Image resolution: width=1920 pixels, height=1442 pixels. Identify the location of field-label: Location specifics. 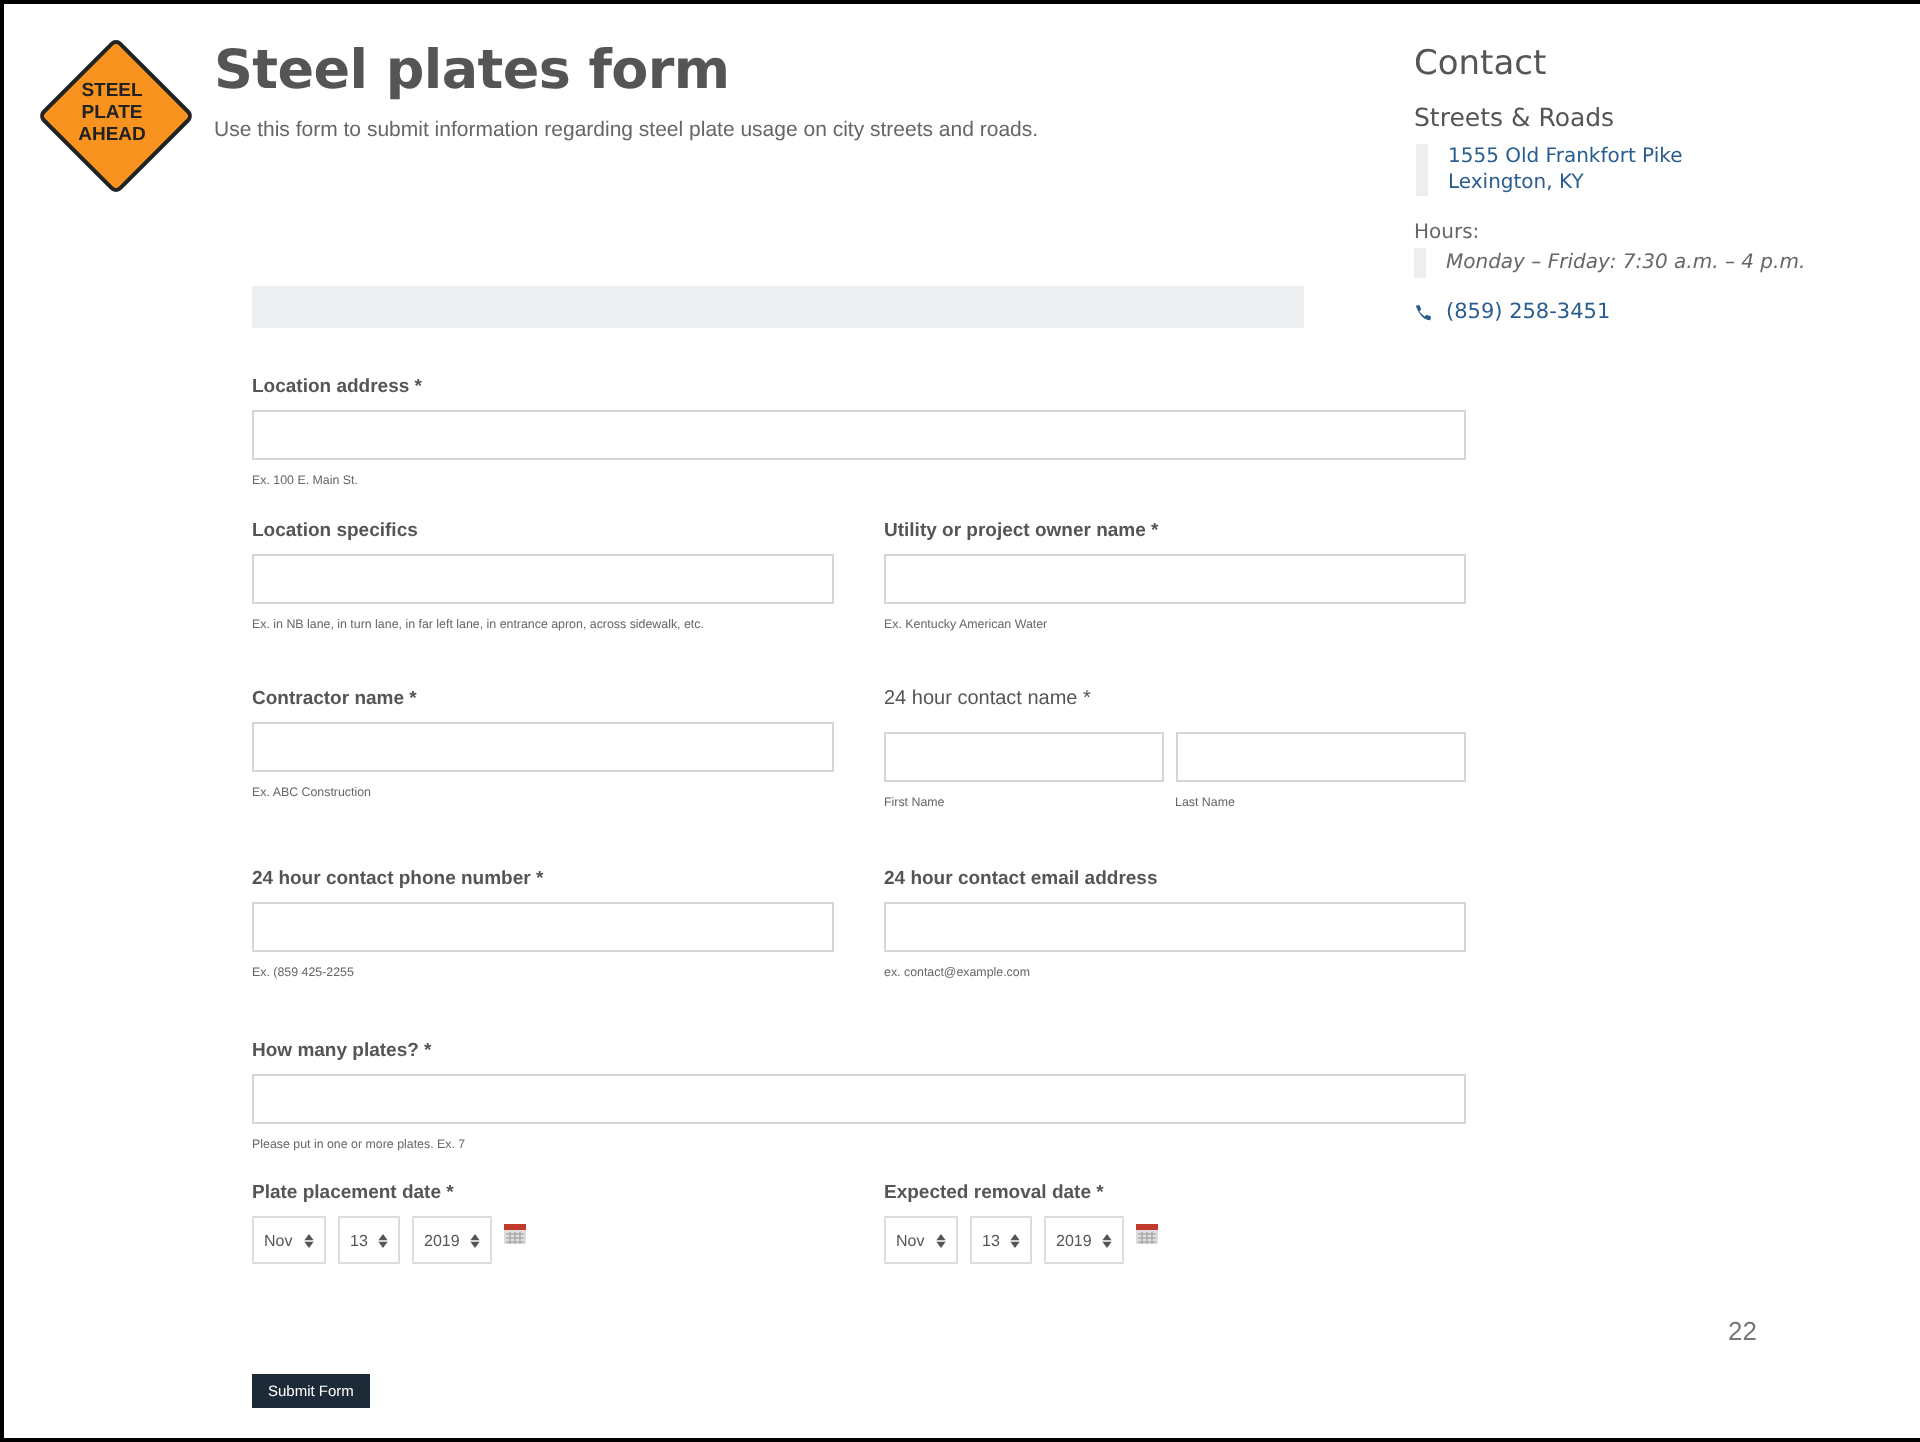
(335, 531).